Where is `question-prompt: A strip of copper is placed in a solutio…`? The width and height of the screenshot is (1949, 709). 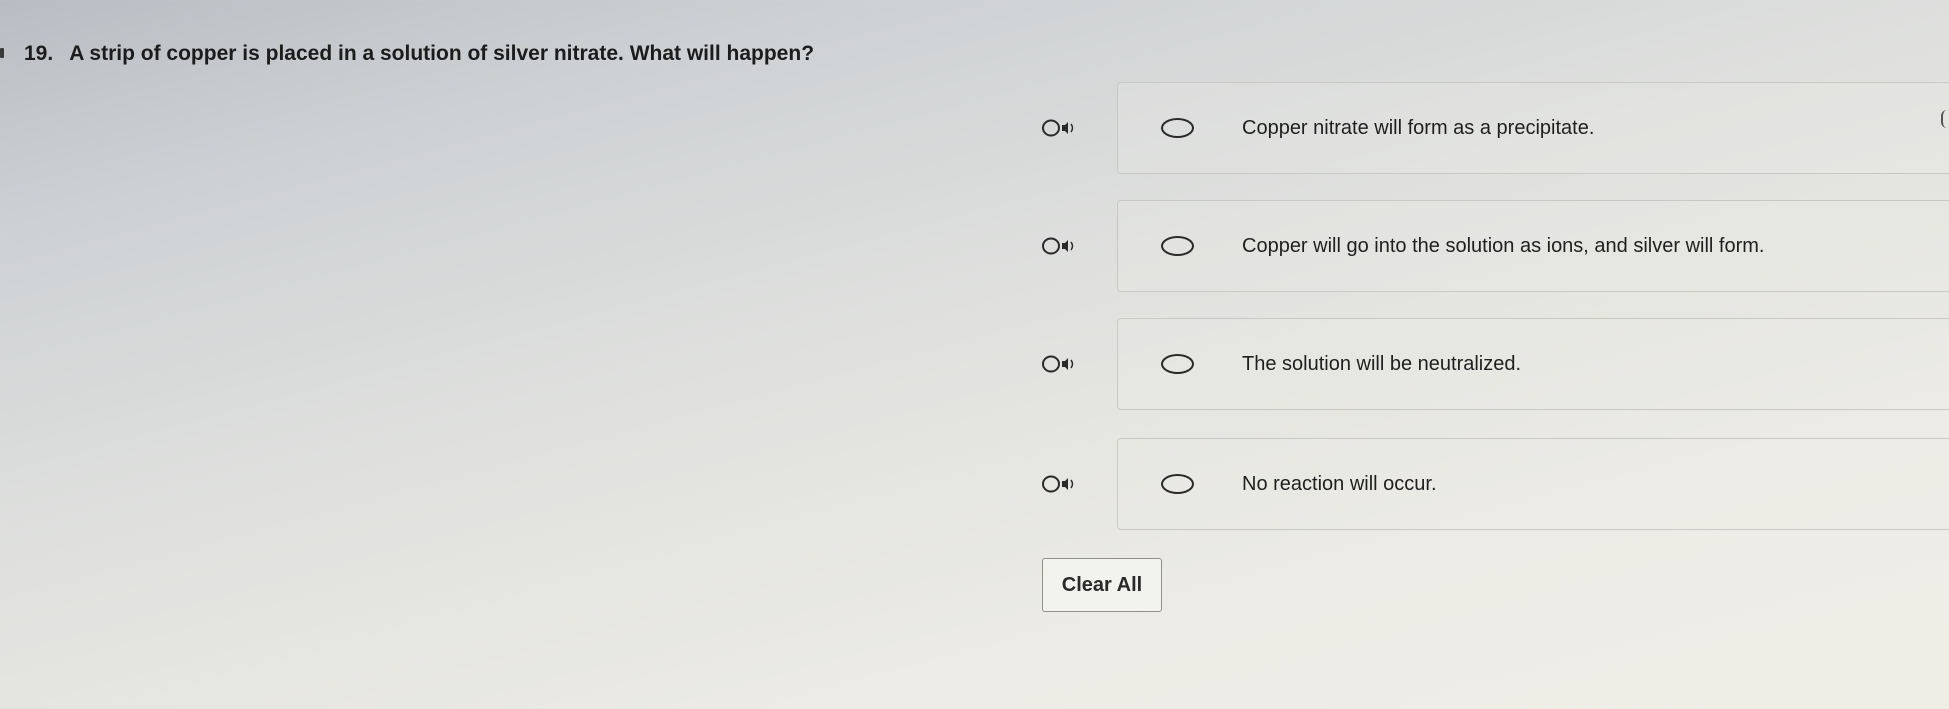 question-prompt: A strip of copper is placed in a solutio… is located at coordinates (442, 53).